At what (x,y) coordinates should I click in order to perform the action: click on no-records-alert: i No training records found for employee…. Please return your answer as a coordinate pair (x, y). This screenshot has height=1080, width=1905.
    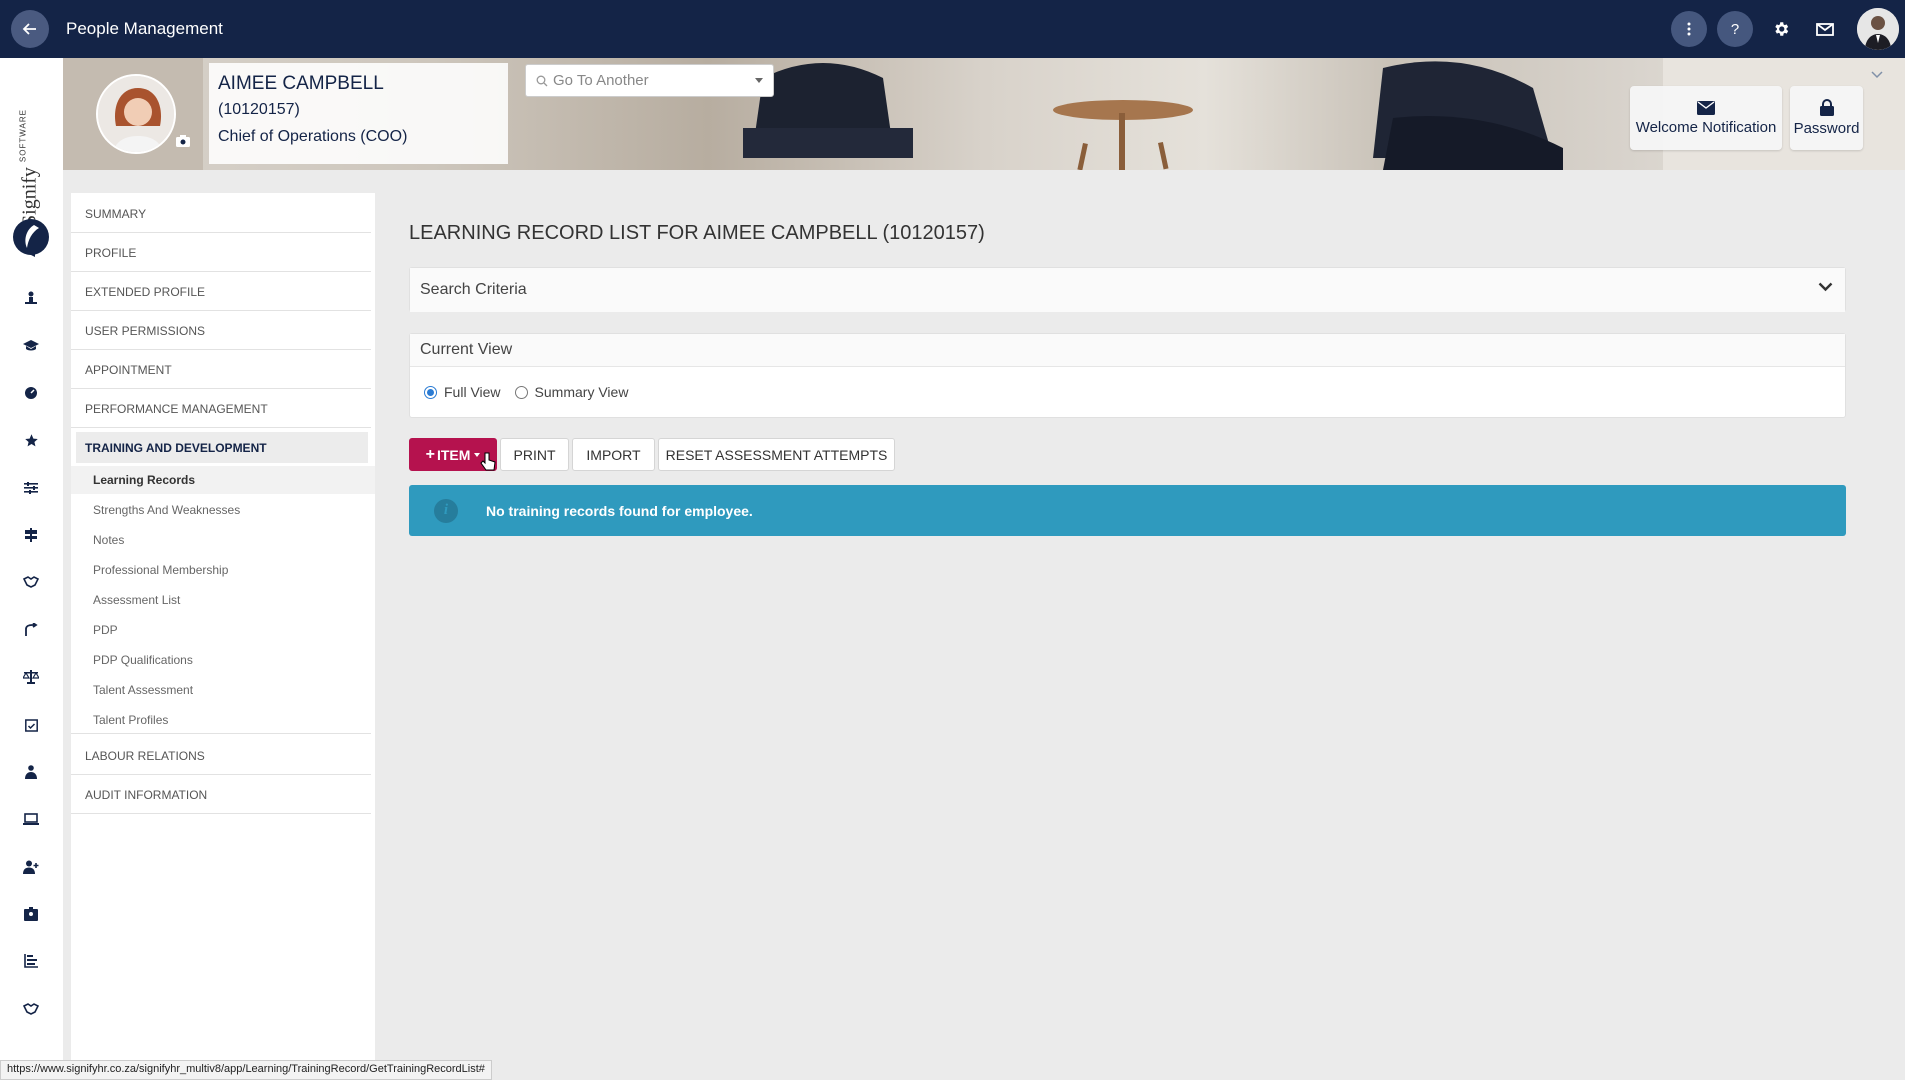
    Looking at the image, I should click on (1127, 510).